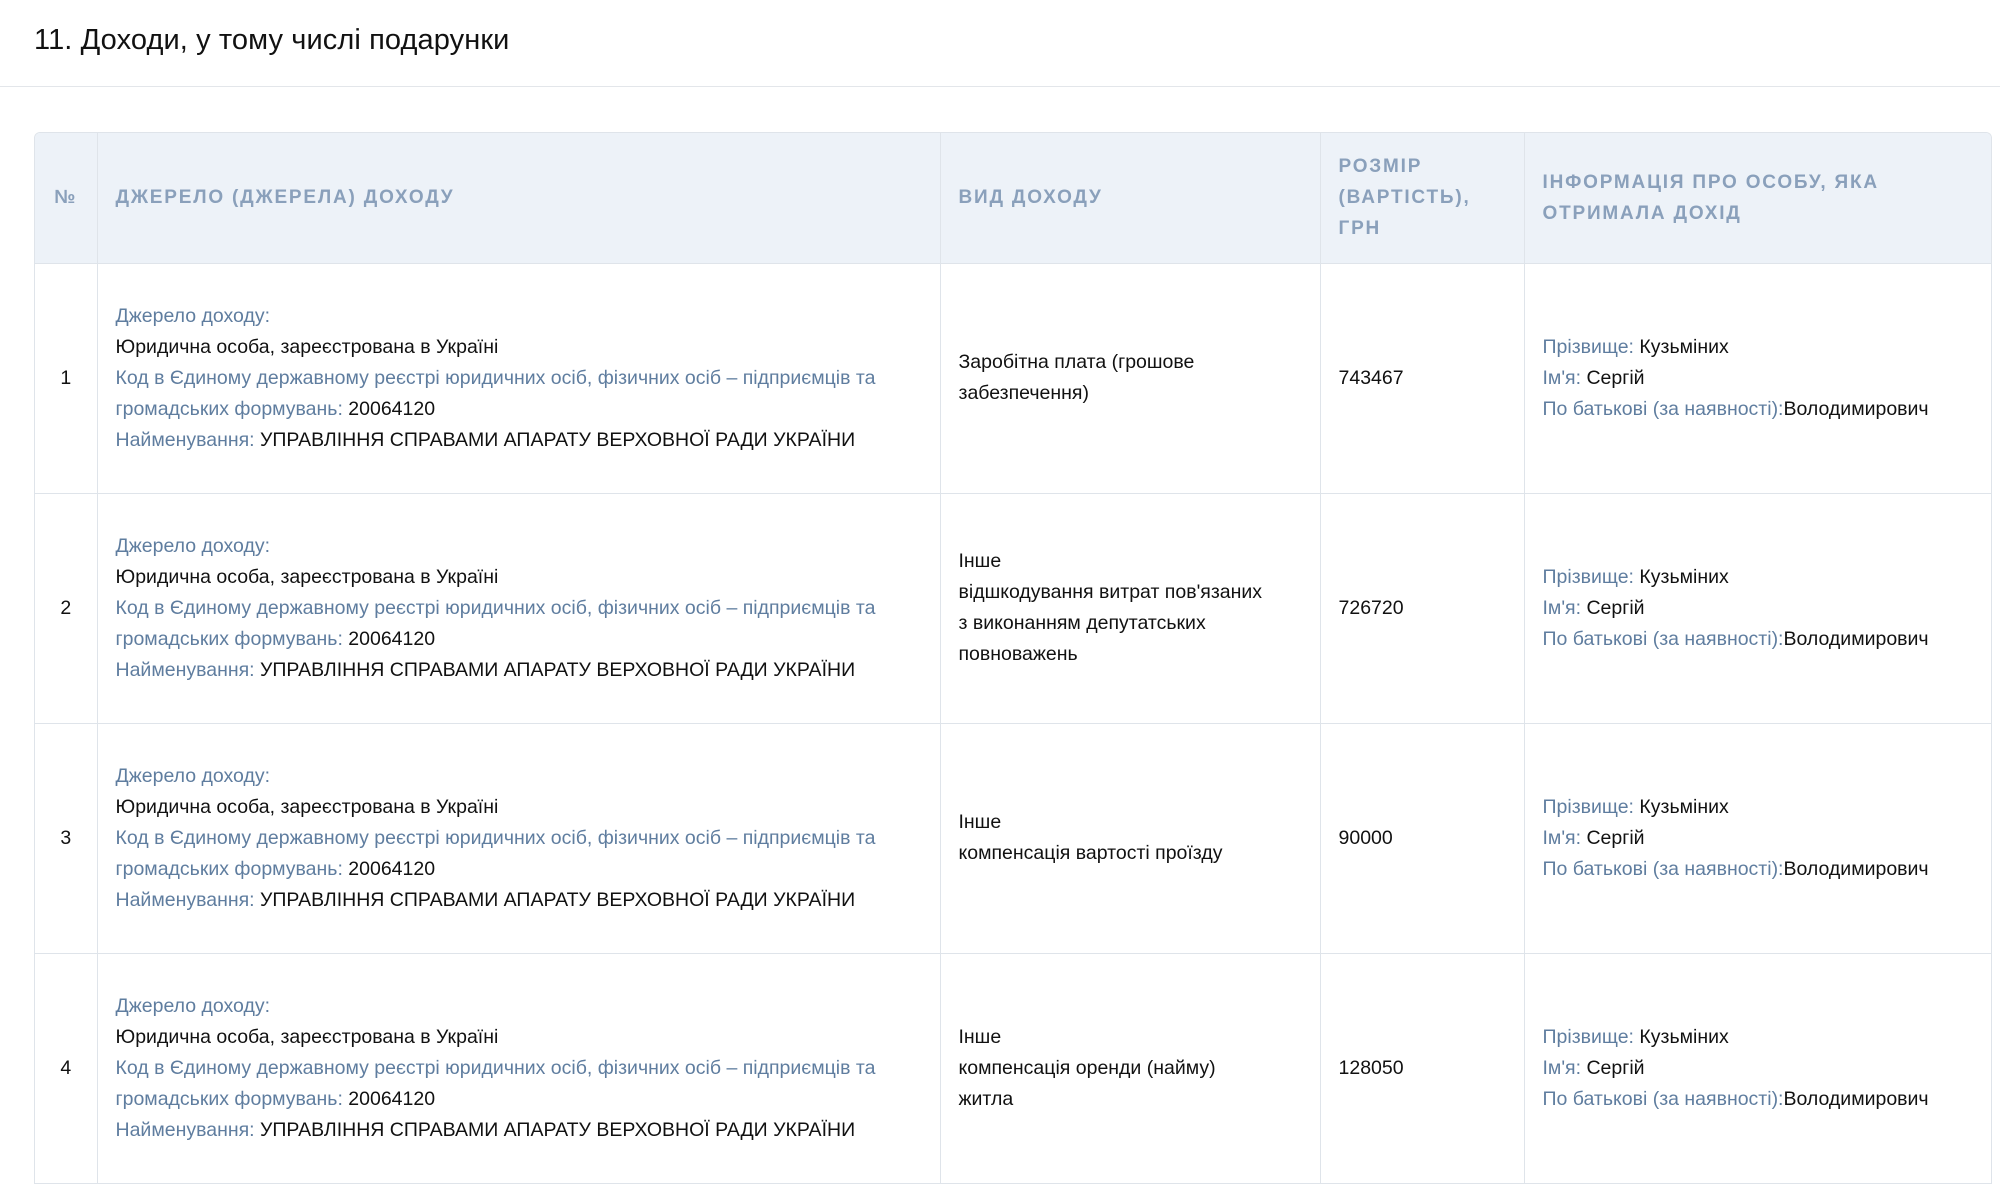  I want to click on row-number: 1, so click(66, 378).